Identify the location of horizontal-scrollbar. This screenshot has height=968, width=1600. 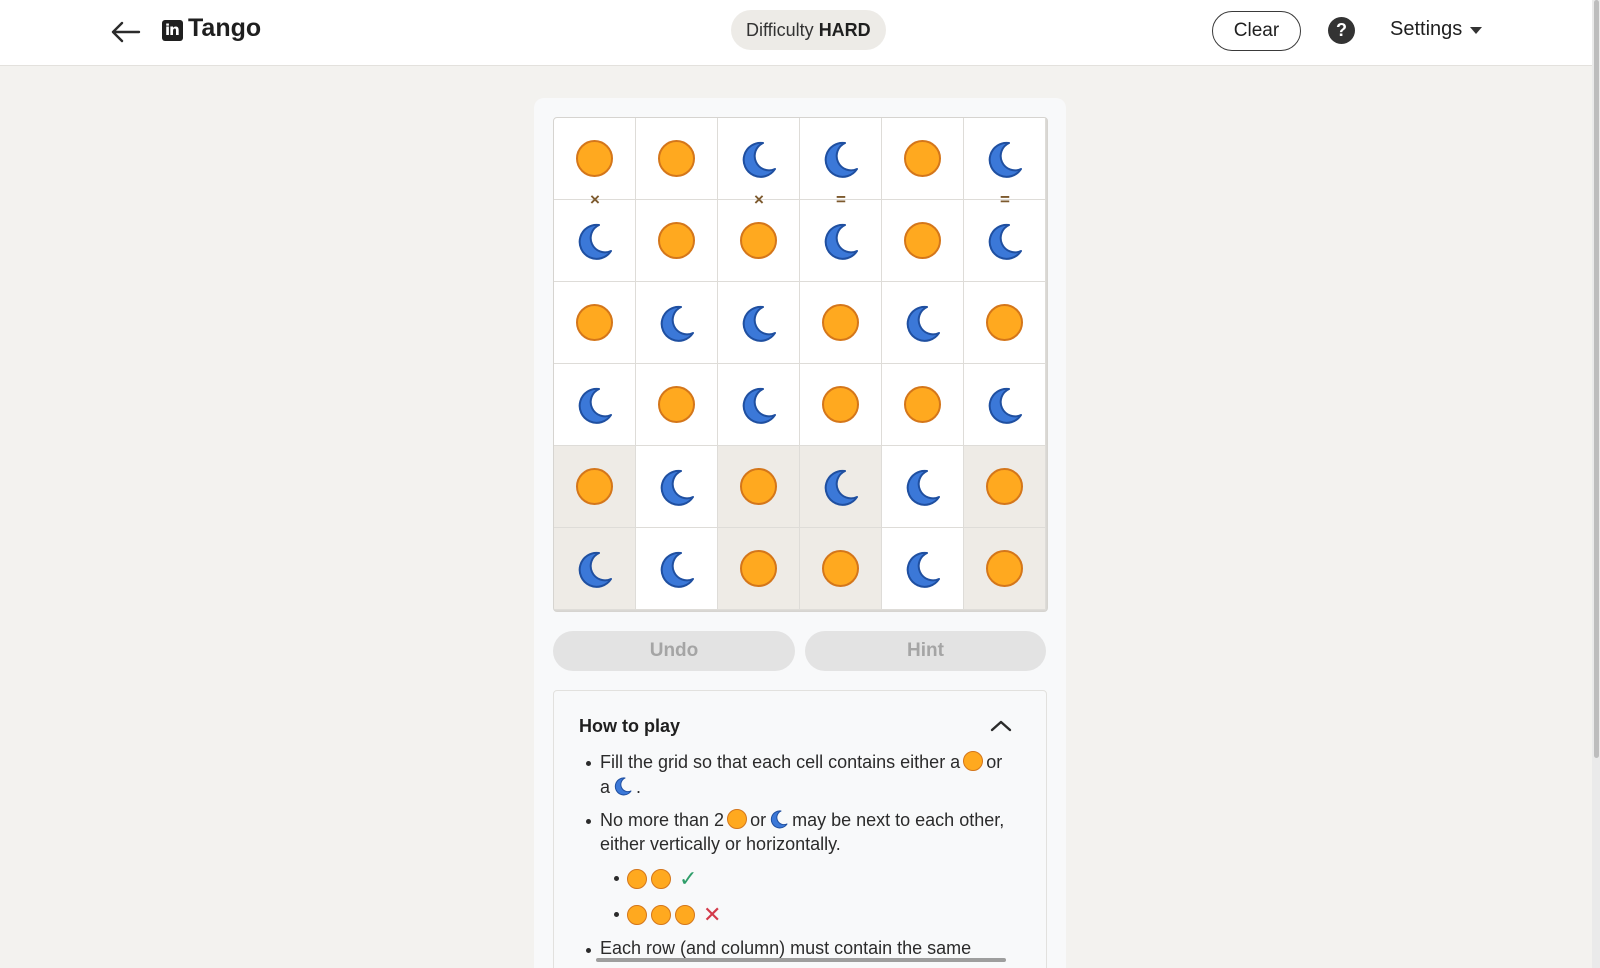
(801, 960).